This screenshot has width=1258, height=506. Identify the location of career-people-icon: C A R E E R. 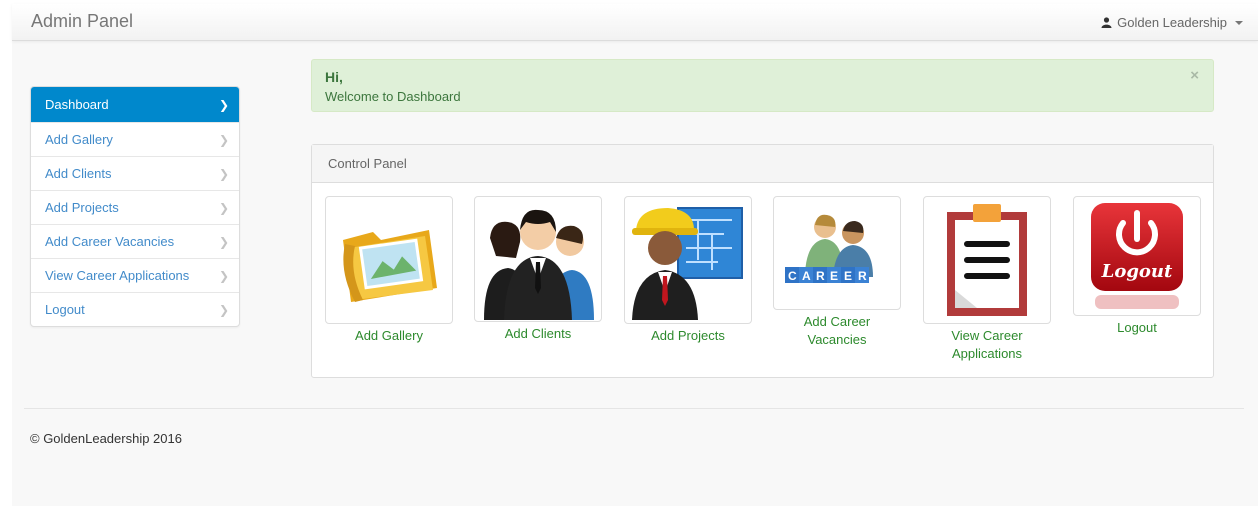
(829, 248).